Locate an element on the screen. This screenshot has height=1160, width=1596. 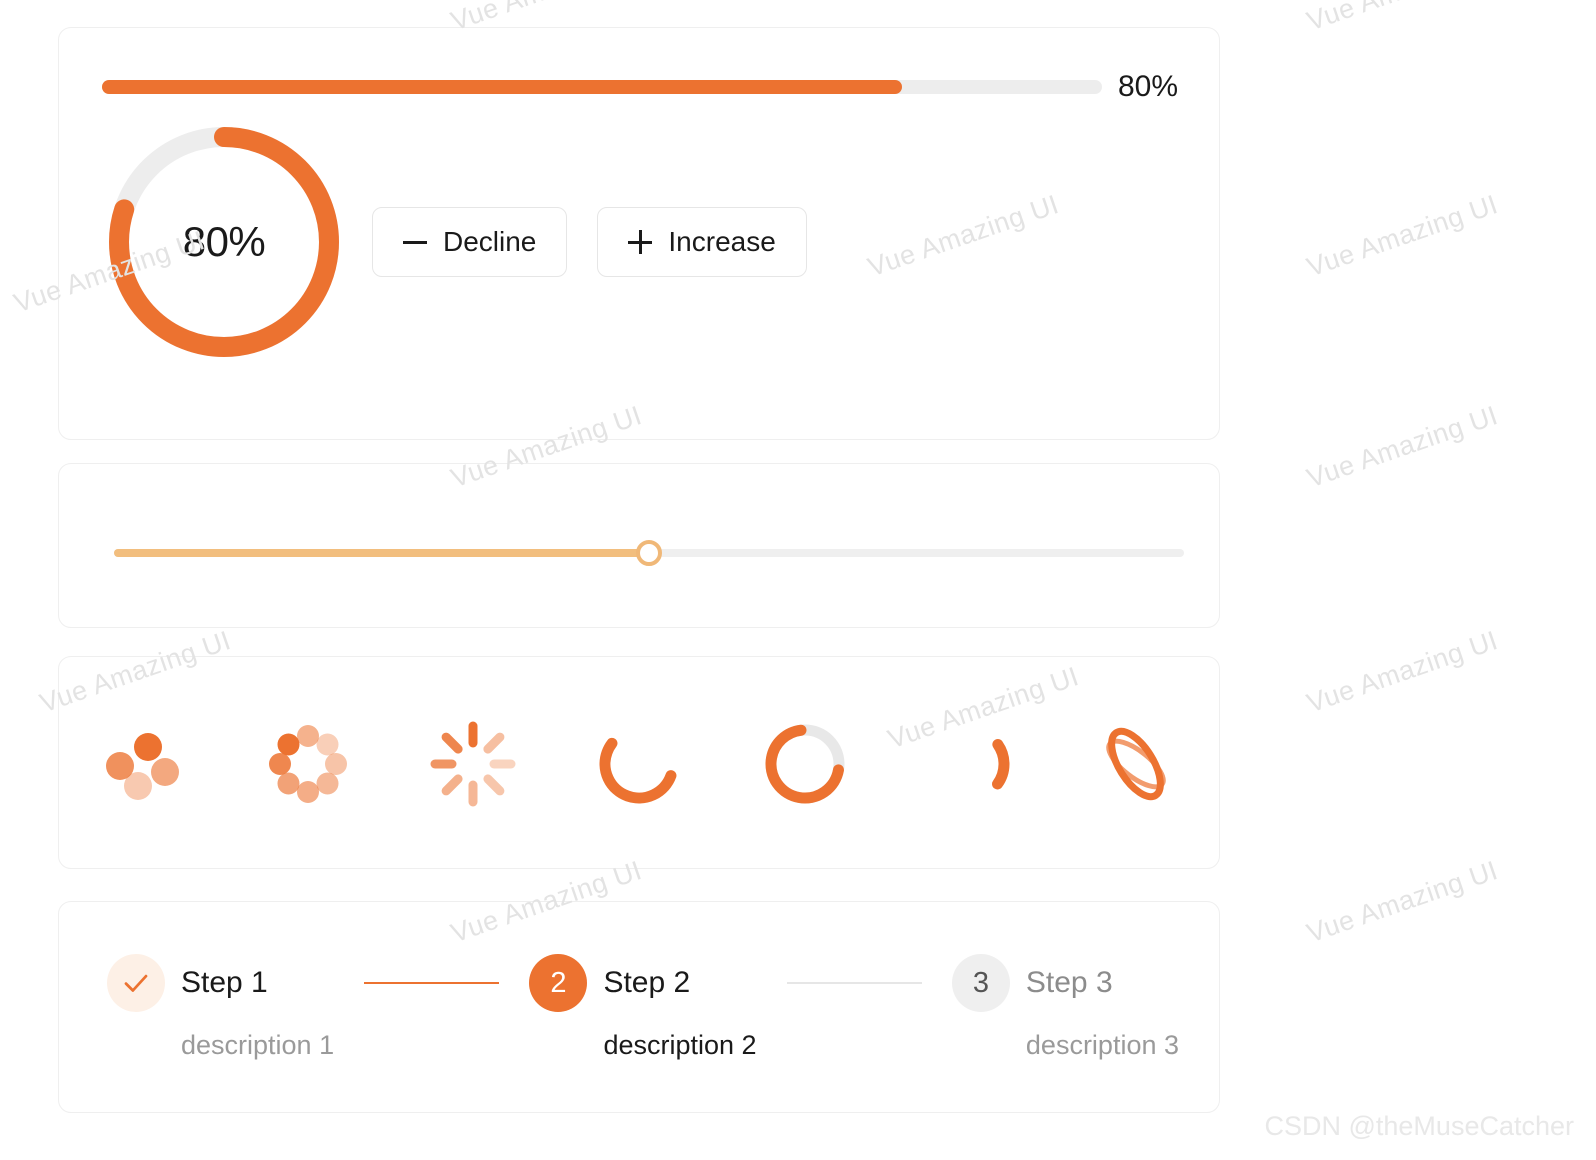
circular-progress-value: 80% is located at coordinates (224, 241).